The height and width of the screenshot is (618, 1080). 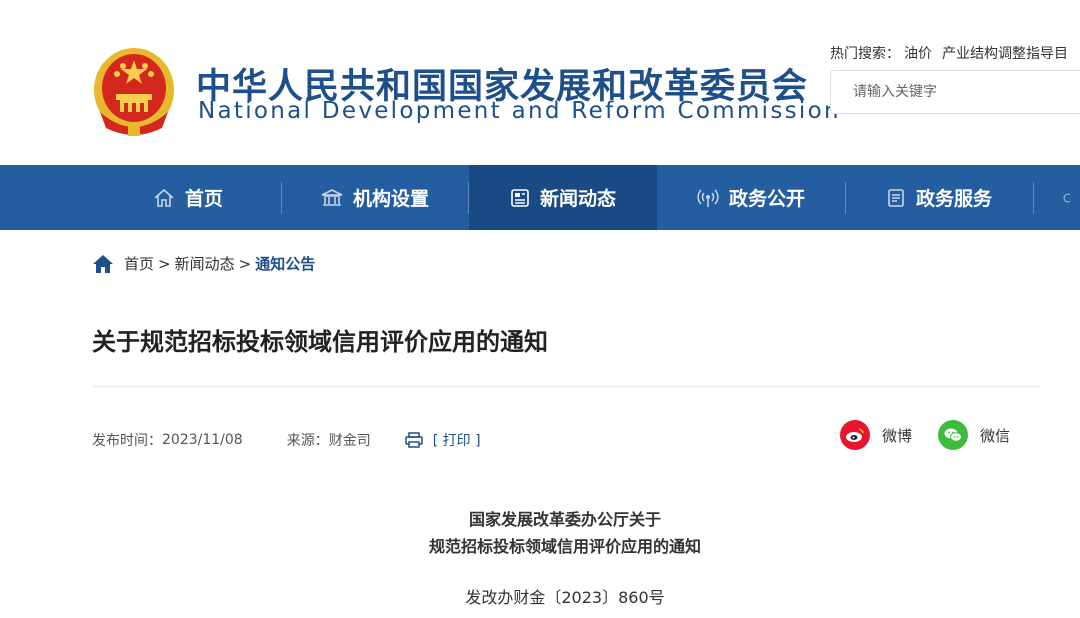 What do you see at coordinates (1066, 197) in the screenshot?
I see `circle-icon` at bounding box center [1066, 197].